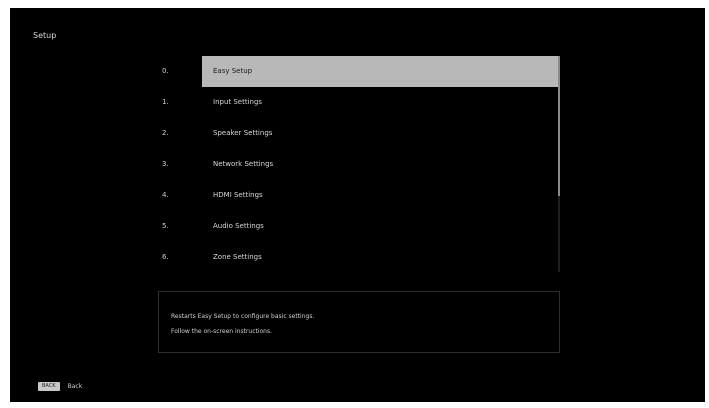 The width and height of the screenshot is (709, 408). Describe the element at coordinates (380, 257) in the screenshot. I see `menu-item-row: Zone Settings` at that location.